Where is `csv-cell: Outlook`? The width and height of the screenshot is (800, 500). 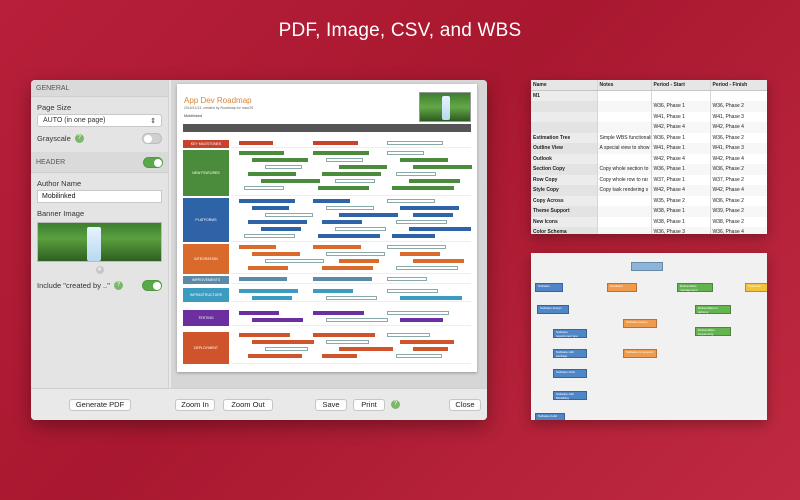
csv-cell: Outlook is located at coordinates (564, 158).